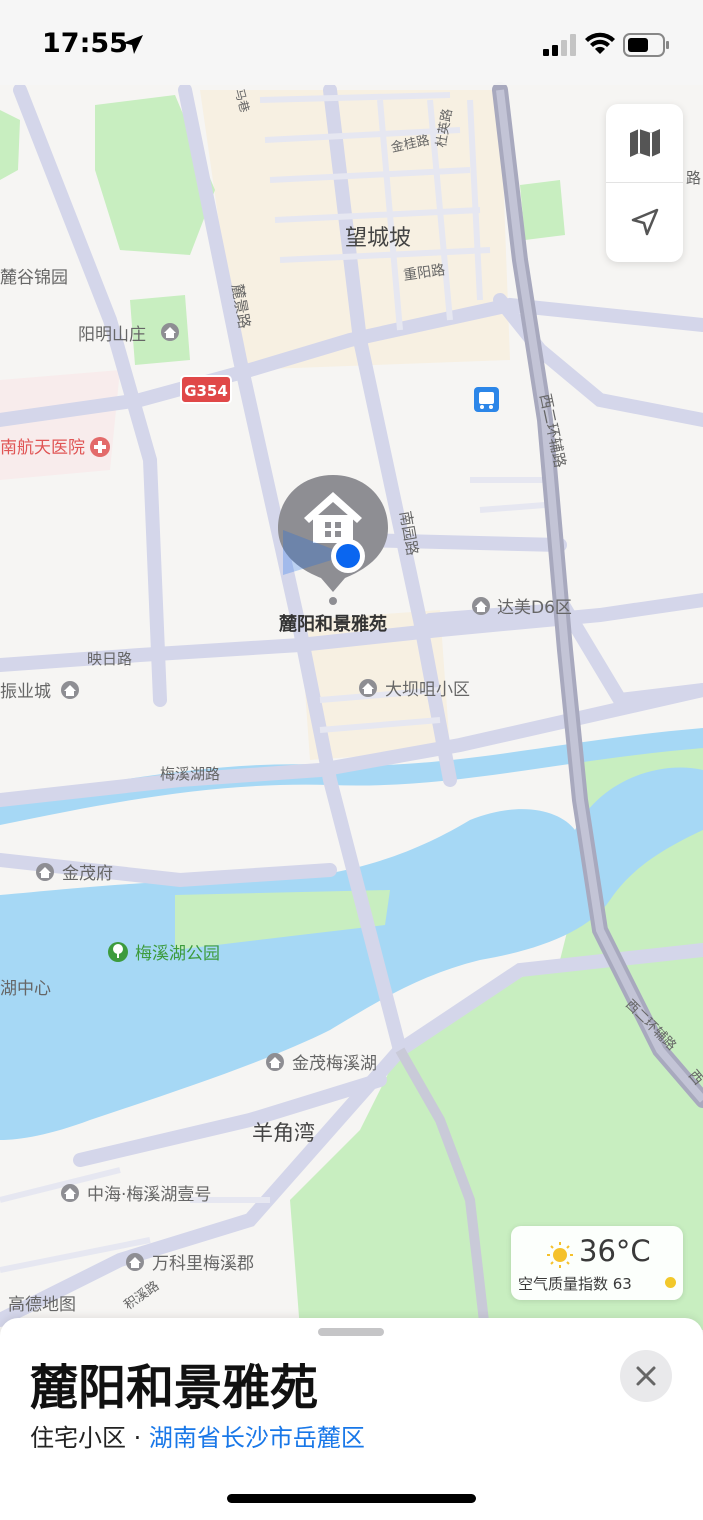 This screenshot has height=1520, width=703. Describe the element at coordinates (615, 1251) in the screenshot. I see `temperature-text: 36°C` at that location.